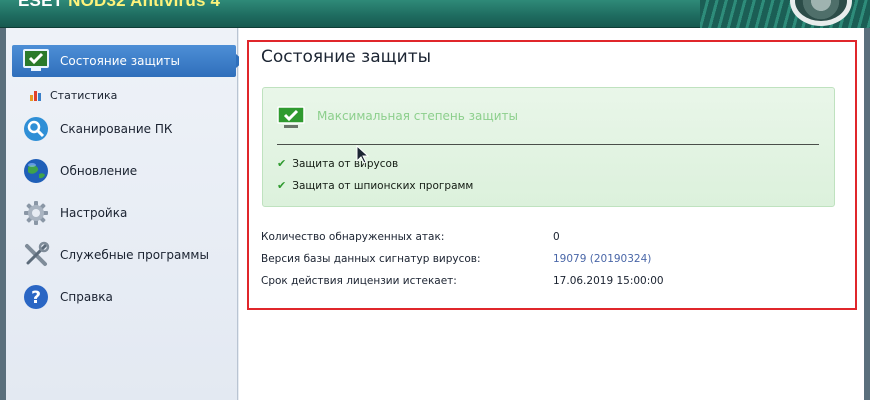 Image resolution: width=870 pixels, height=400 pixels. What do you see at coordinates (36, 171) in the screenshot?
I see `globe-icon` at bounding box center [36, 171].